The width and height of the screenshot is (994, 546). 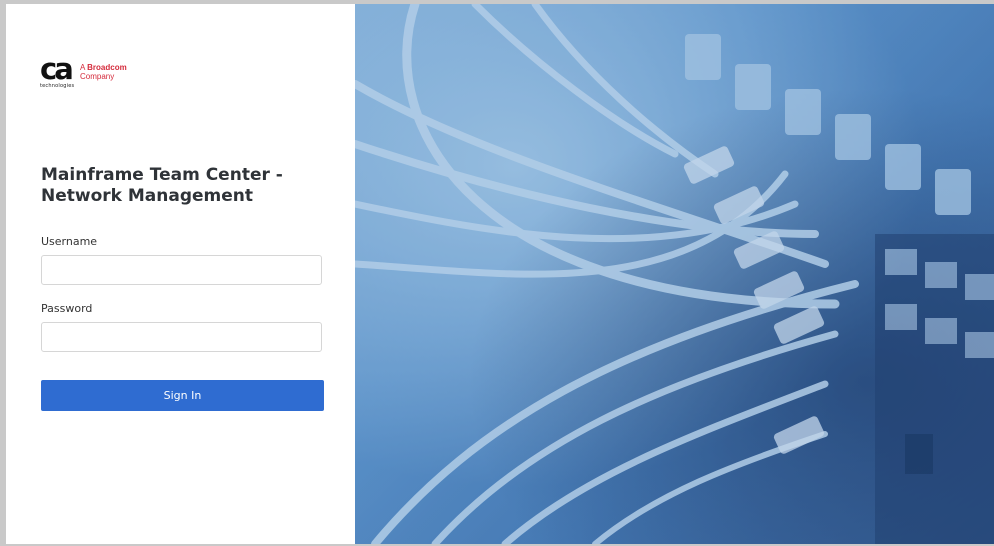 I want to click on username-label: Username, so click(x=69, y=241).